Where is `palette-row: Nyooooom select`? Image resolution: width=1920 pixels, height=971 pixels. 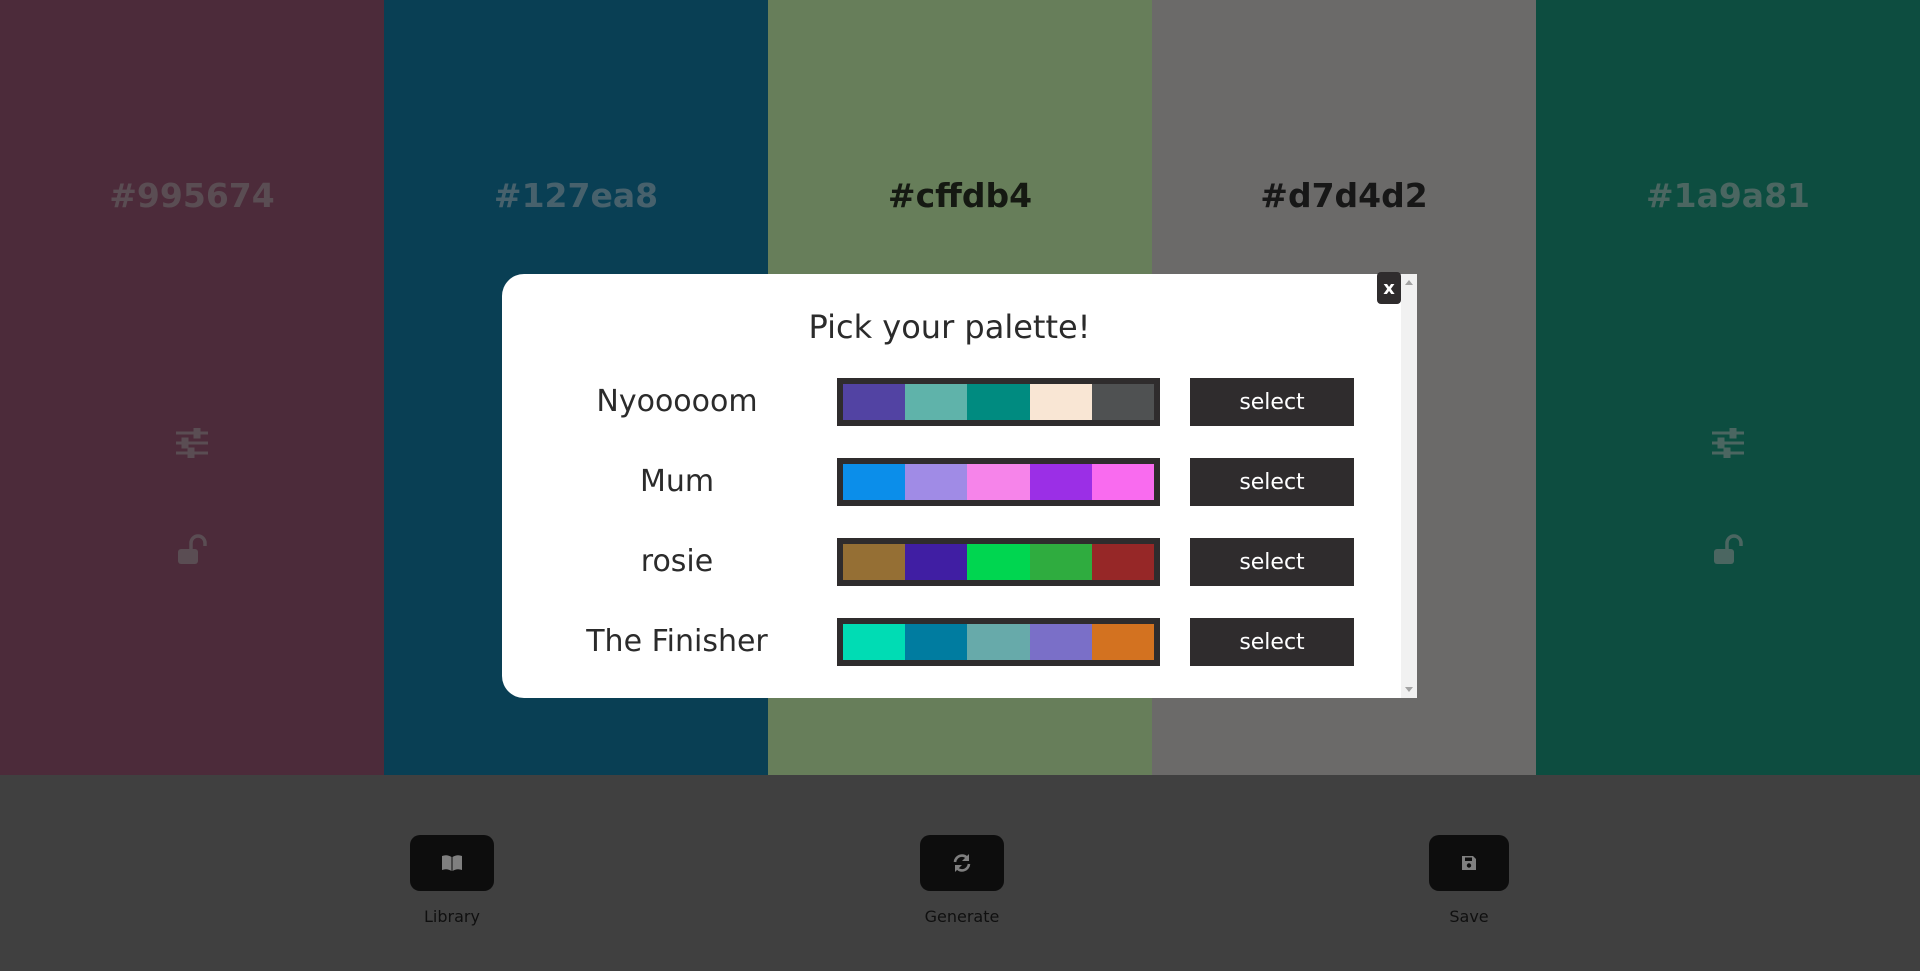 palette-row: Nyooooom select is located at coordinates (952, 402).